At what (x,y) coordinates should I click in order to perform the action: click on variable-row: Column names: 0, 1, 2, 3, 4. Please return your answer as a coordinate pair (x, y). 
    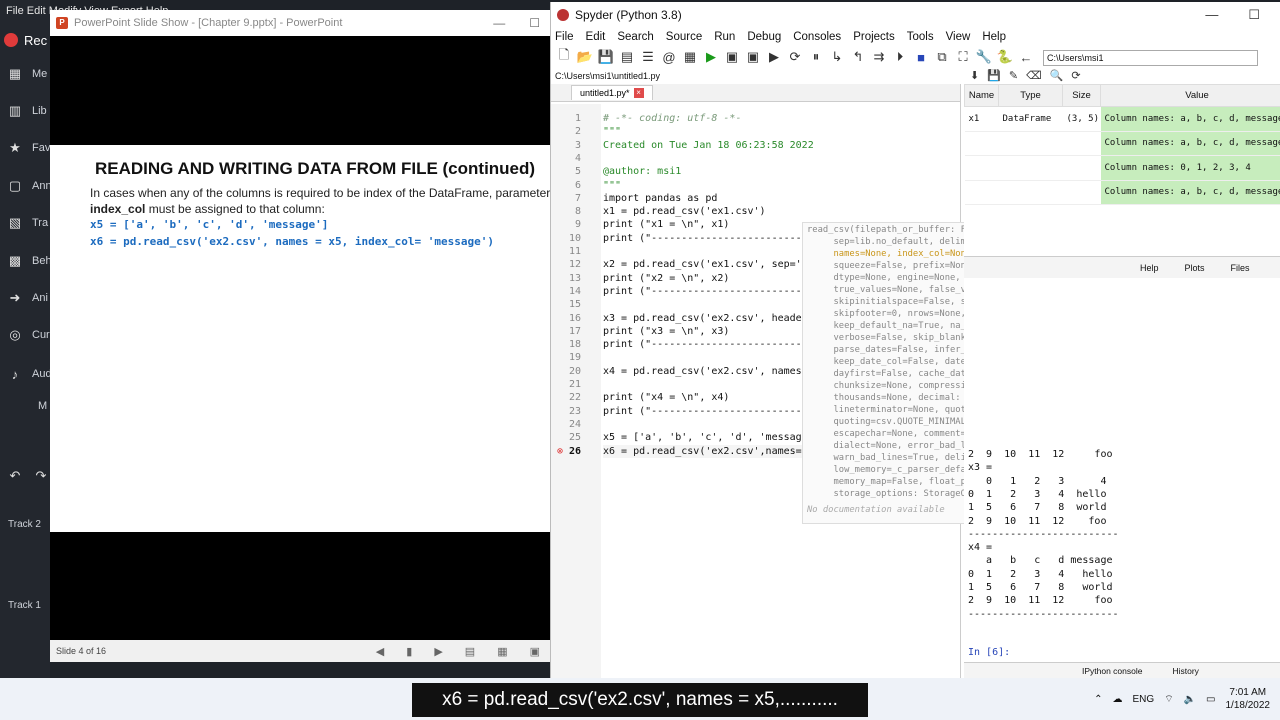
    Looking at the image, I should click on (1122, 168).